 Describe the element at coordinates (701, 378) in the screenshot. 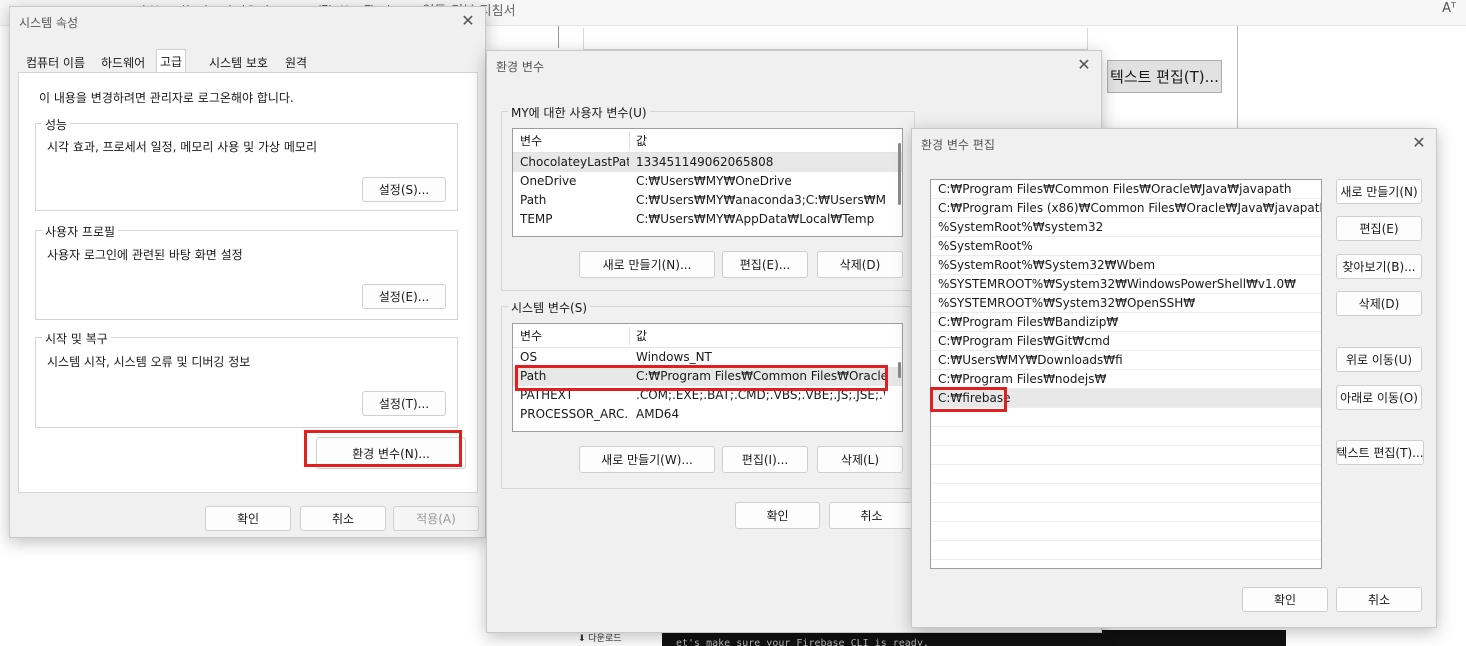

I see `highlight-path-row` at that location.